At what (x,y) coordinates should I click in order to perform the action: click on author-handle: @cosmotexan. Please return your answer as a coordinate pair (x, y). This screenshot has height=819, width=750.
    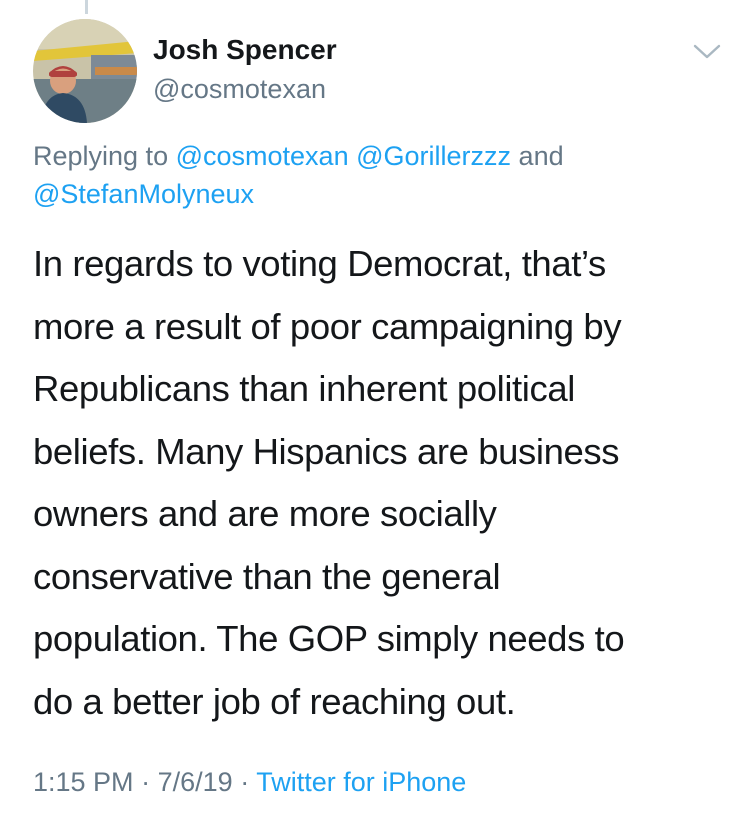
    Looking at the image, I should click on (239, 89).